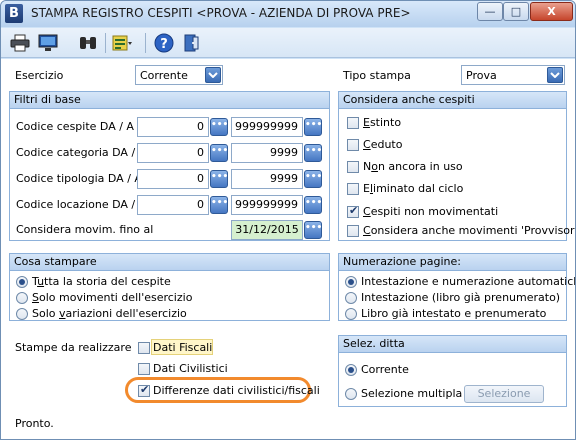  What do you see at coordinates (353, 211) in the screenshot?
I see `cespiti-non-movimentati-checkbox` at bounding box center [353, 211].